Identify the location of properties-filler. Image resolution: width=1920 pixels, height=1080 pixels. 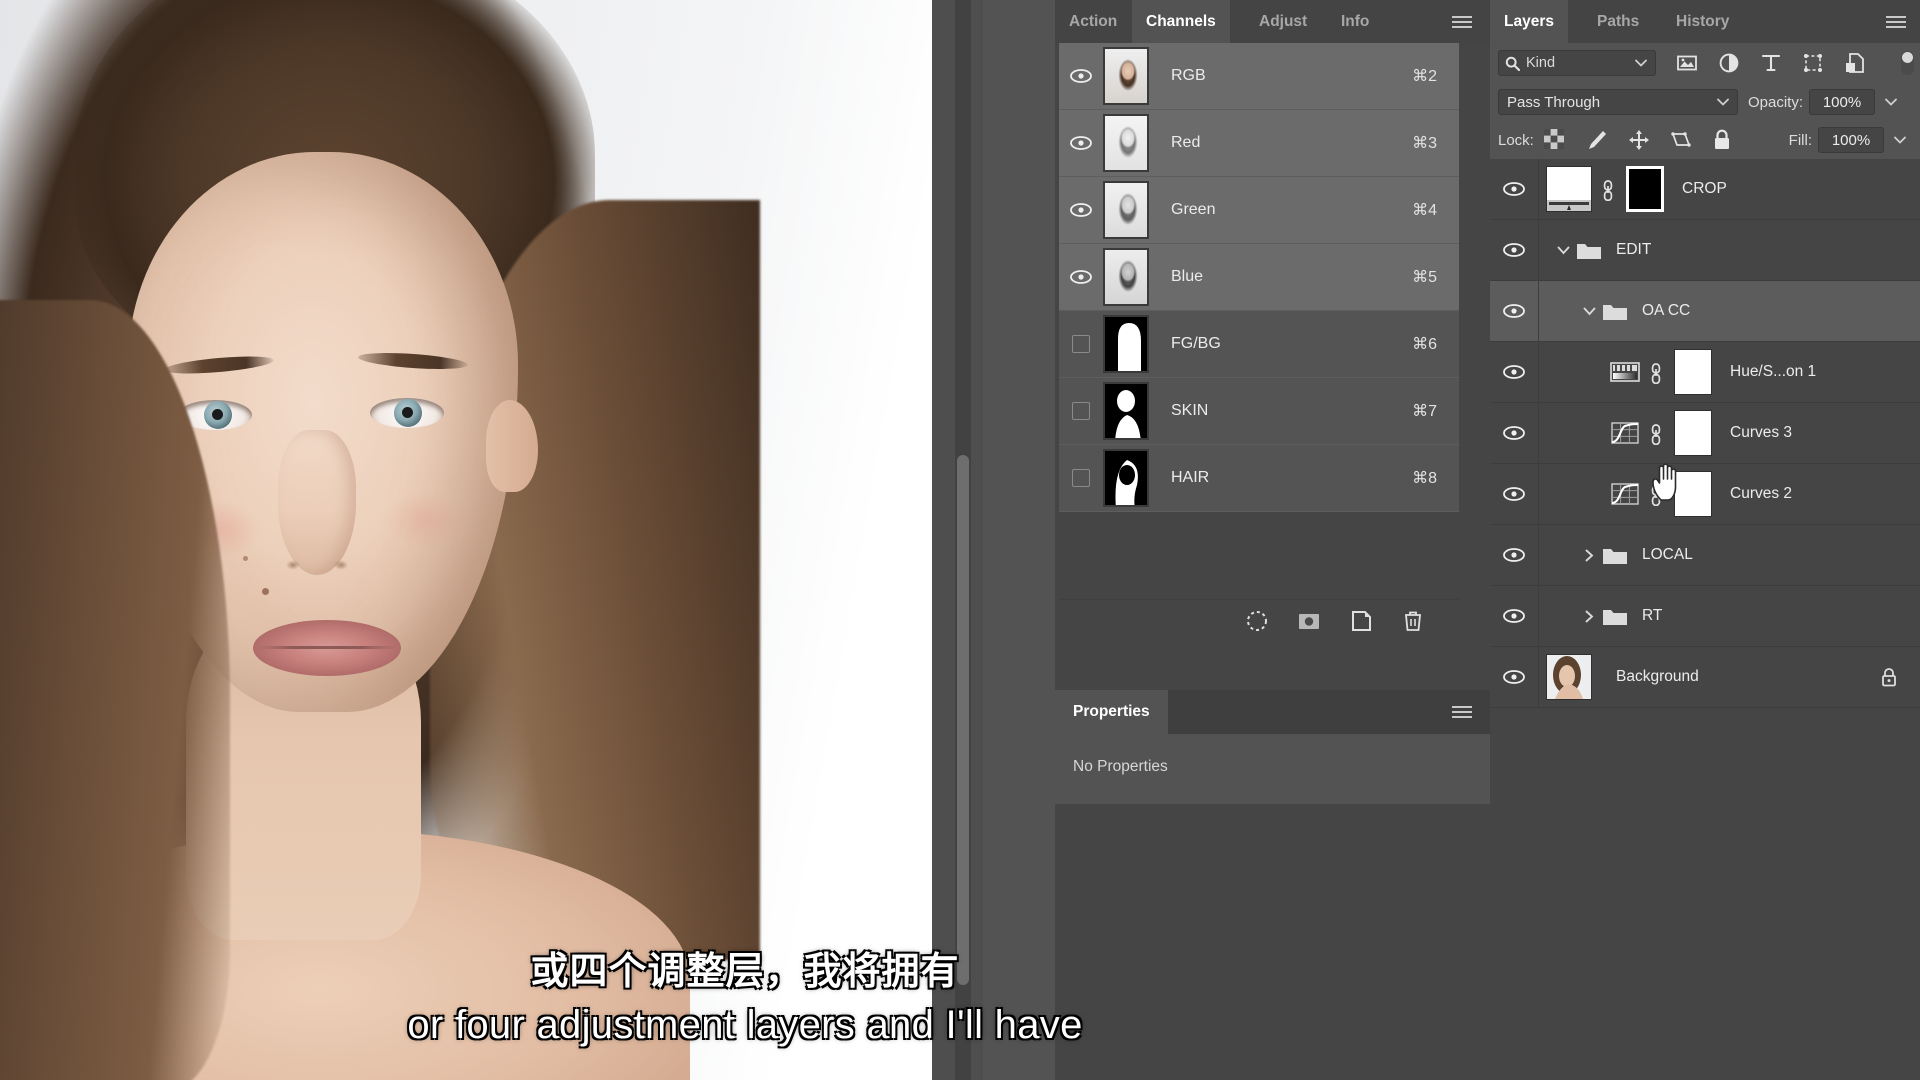
(1272, 942).